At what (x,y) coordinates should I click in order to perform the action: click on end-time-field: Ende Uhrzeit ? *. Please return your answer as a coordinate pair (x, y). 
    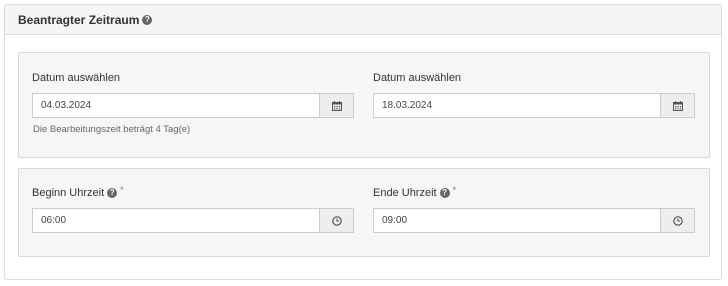
    Looking at the image, I should click on (534, 209).